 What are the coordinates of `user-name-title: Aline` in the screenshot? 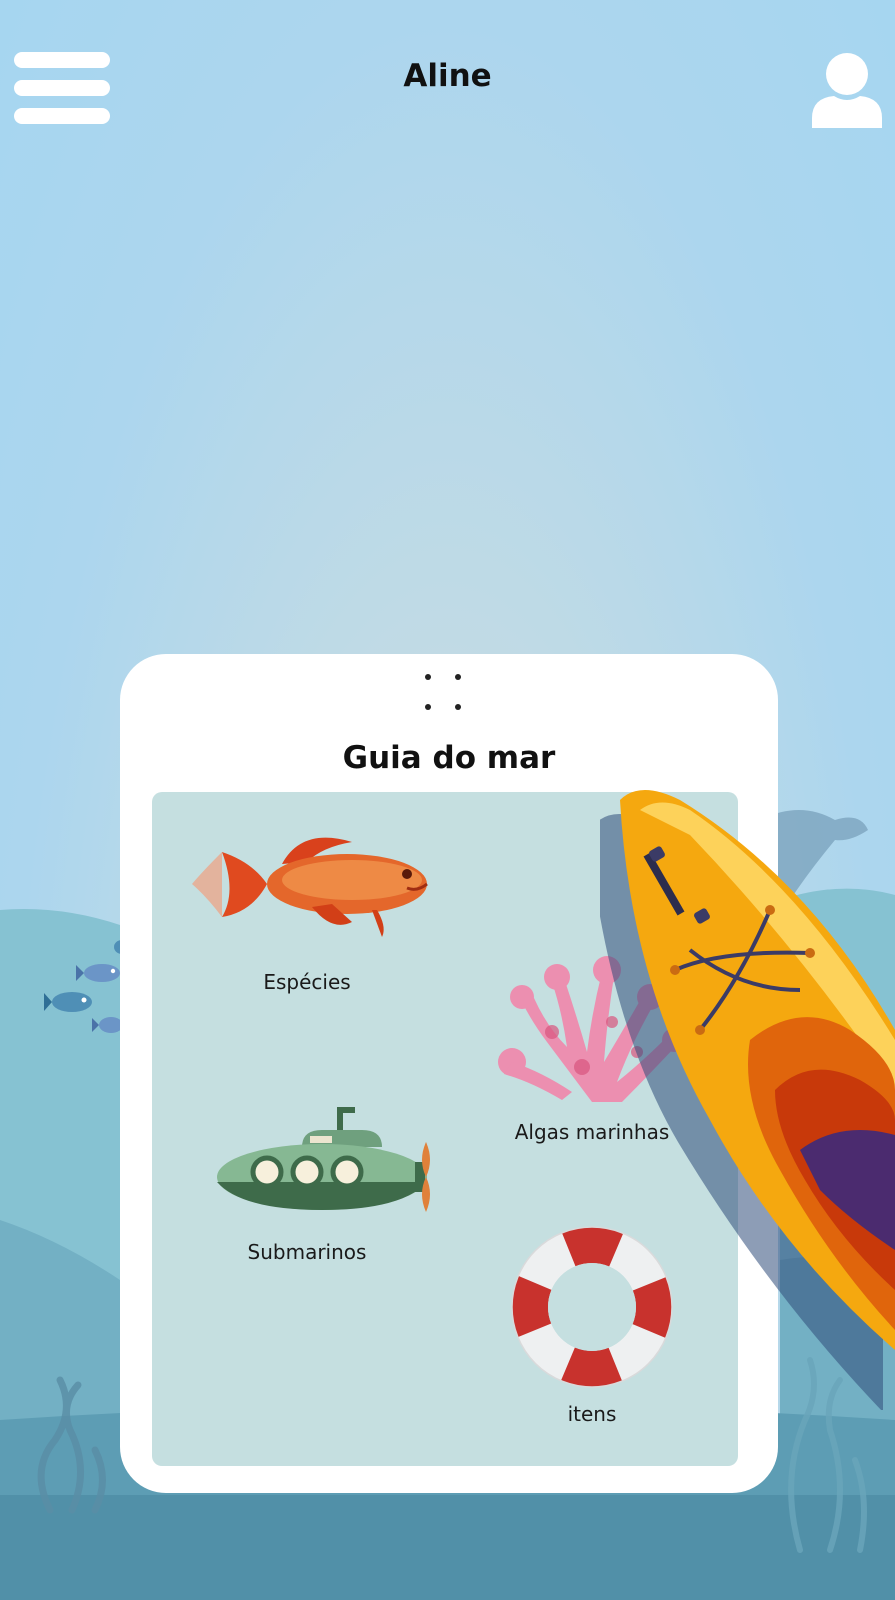 It's located at (447, 76).